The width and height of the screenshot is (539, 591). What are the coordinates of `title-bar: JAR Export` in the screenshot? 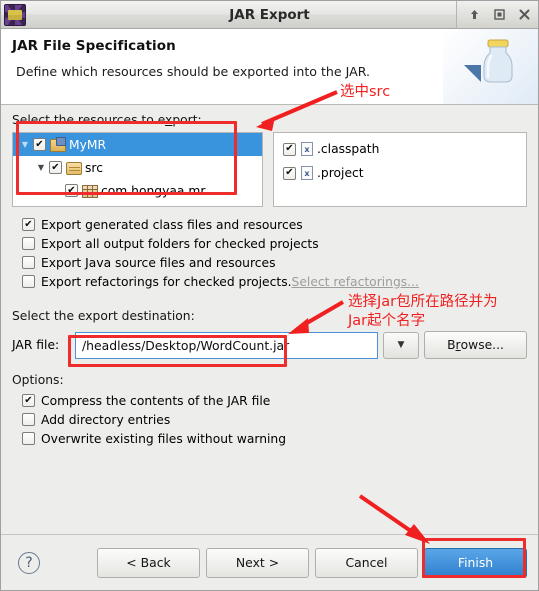 It's located at (269, 15).